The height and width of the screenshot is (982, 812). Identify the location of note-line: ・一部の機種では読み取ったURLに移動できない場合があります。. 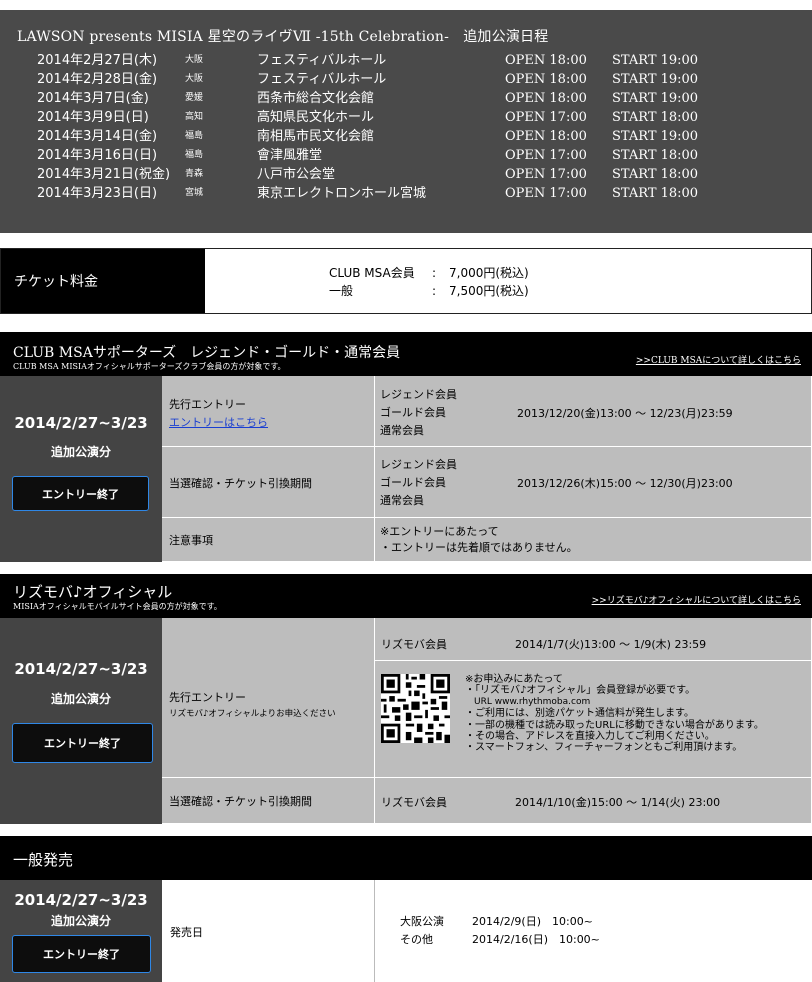
(614, 725).